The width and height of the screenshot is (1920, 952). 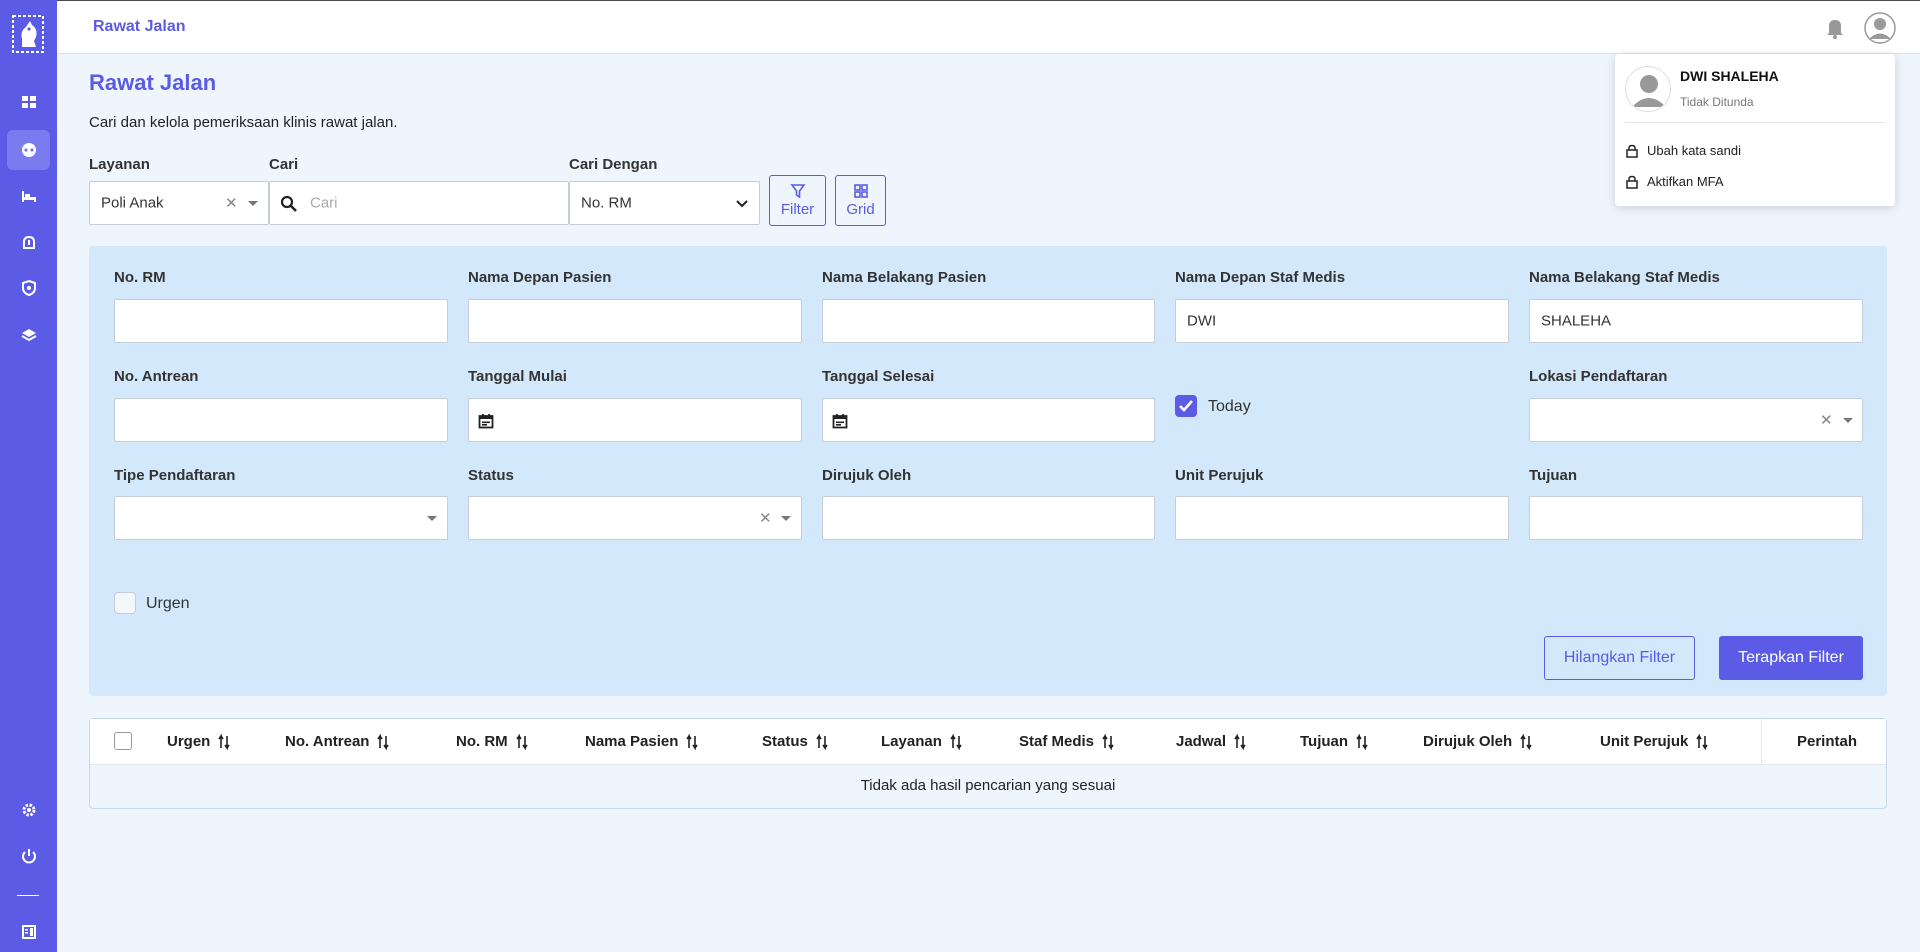 What do you see at coordinates (1696, 518) in the screenshot?
I see `tujuan-input` at bounding box center [1696, 518].